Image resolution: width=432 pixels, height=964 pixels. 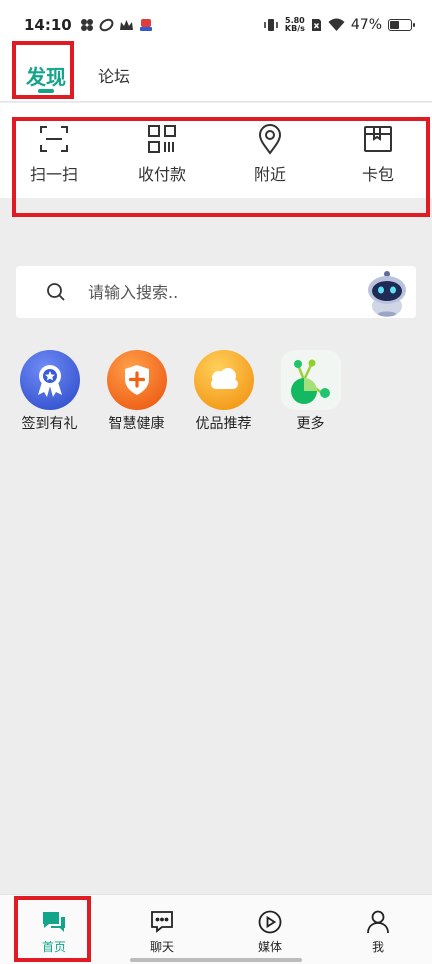 I want to click on quick-action-pay: 收付款, so click(x=162, y=154).